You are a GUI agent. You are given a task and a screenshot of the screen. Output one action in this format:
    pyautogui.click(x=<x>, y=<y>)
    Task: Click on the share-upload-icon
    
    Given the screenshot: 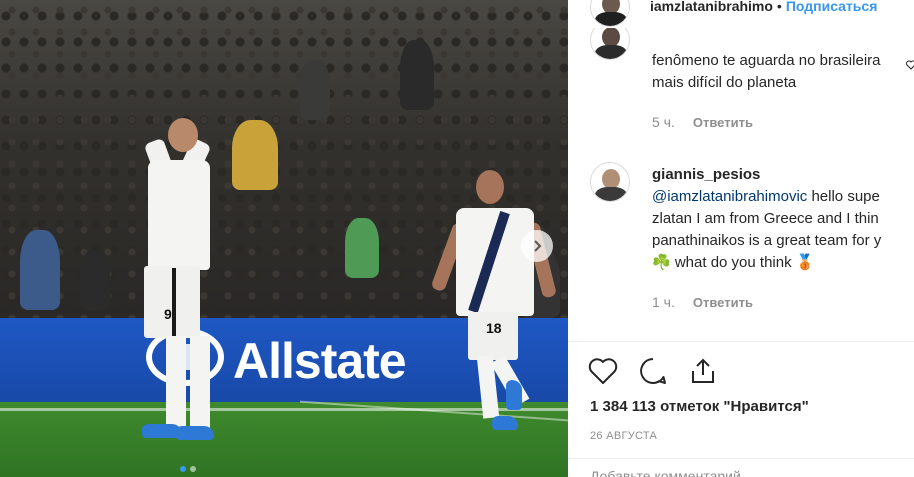 What is the action you would take?
    pyautogui.click(x=703, y=370)
    